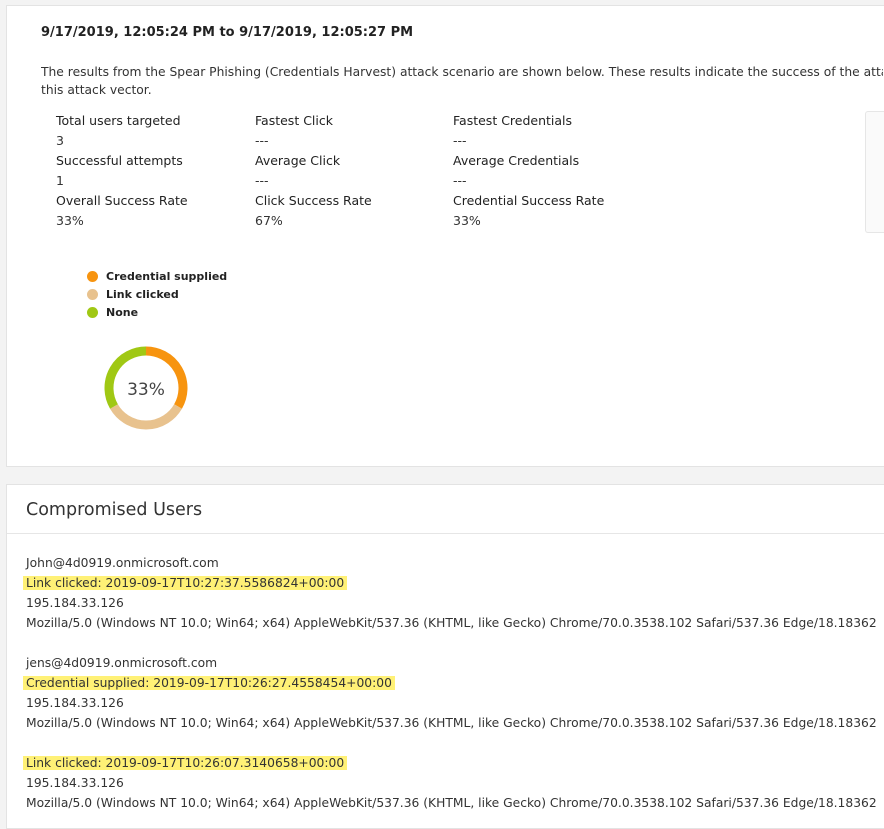 The width and height of the screenshot is (884, 829). What do you see at coordinates (122, 200) in the screenshot?
I see `stat-label: Overall Success Rate` at bounding box center [122, 200].